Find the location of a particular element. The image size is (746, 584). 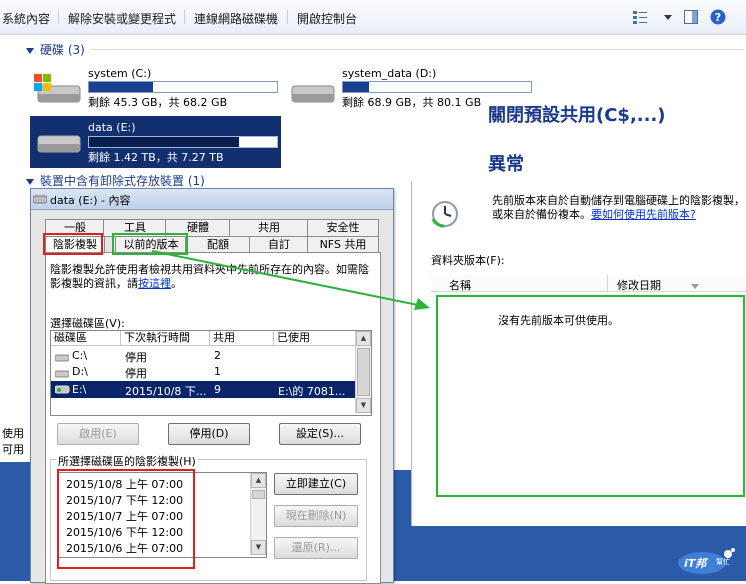

logo-text: iT邦 is located at coordinates (695, 563).